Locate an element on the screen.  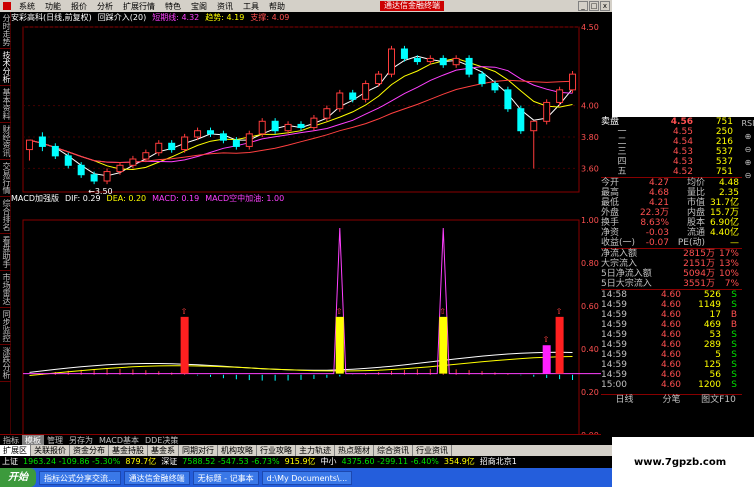
ask-level: 五 is located at coordinates (622, 172).